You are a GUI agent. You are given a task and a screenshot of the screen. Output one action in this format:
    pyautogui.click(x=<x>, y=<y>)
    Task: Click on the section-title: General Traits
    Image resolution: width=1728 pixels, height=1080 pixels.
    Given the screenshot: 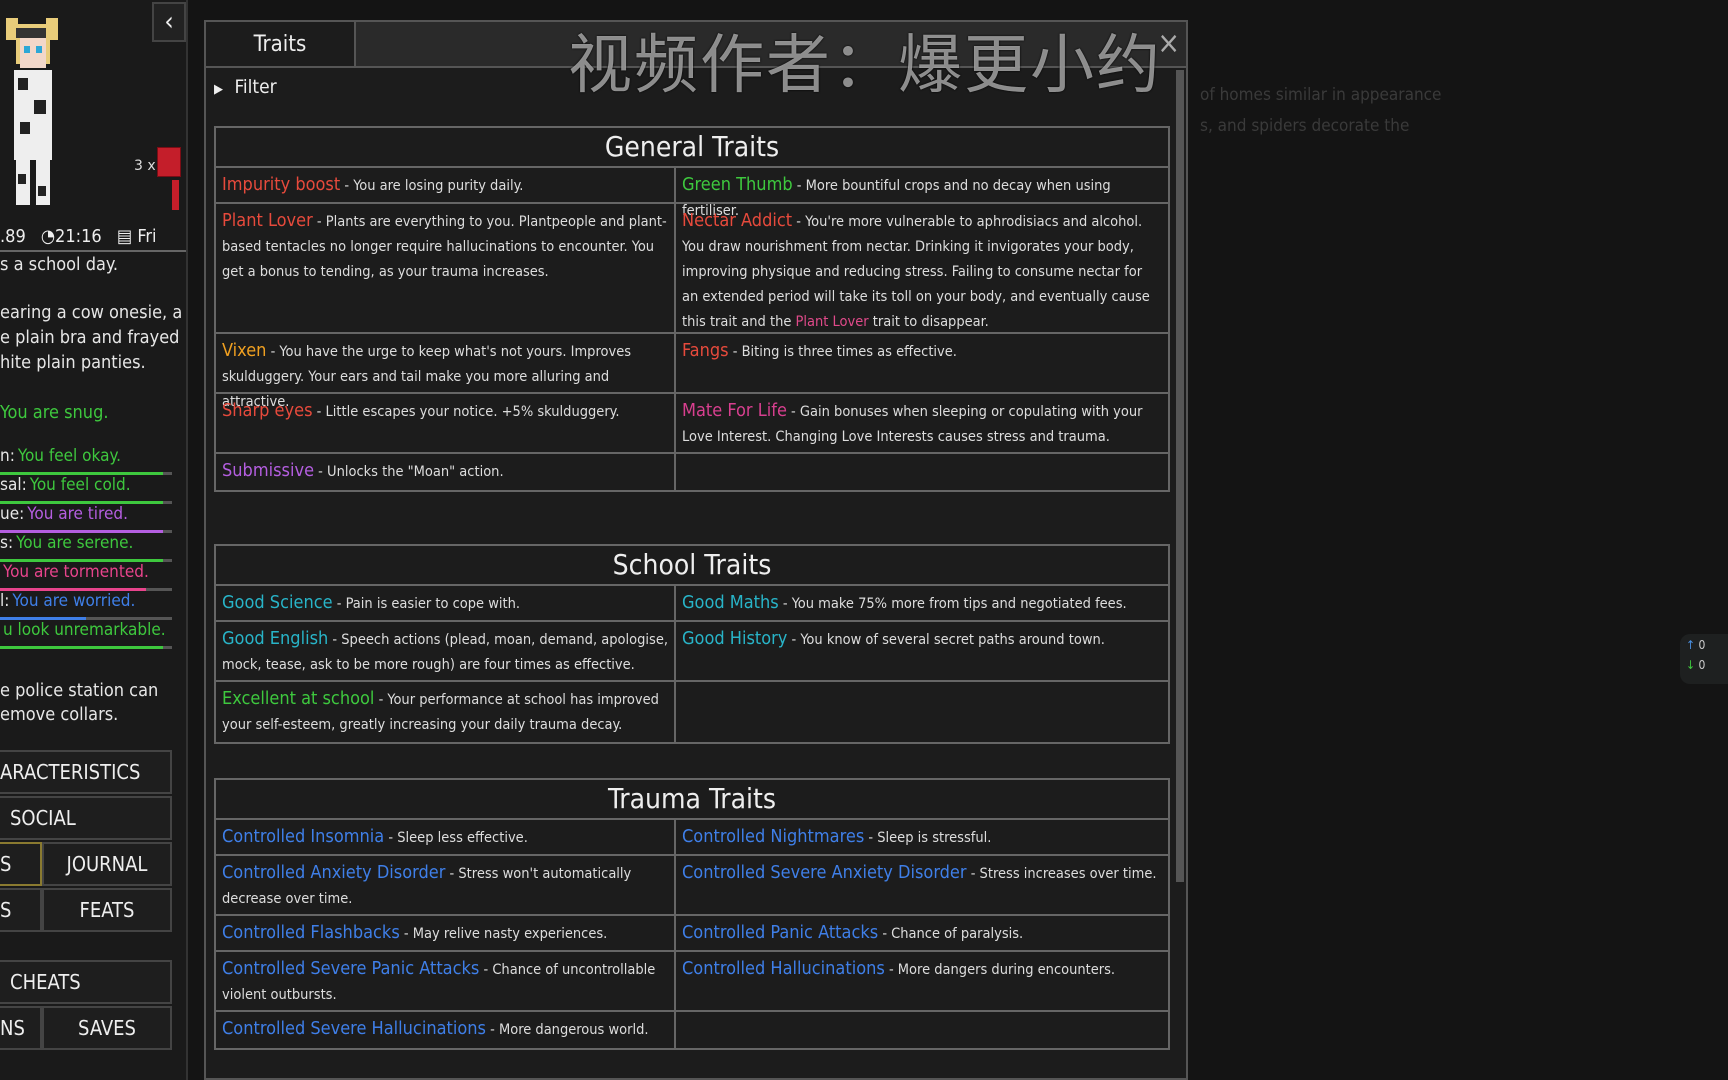 What is the action you would take?
    pyautogui.click(x=692, y=148)
    